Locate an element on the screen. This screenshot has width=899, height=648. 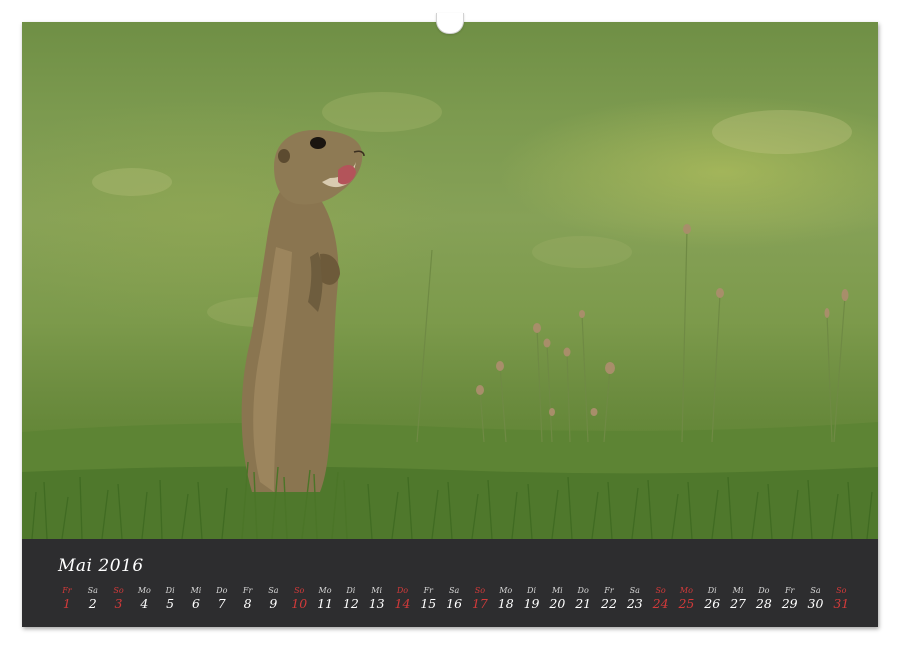
calendar-day: Fr8 is located at coordinates (248, 603).